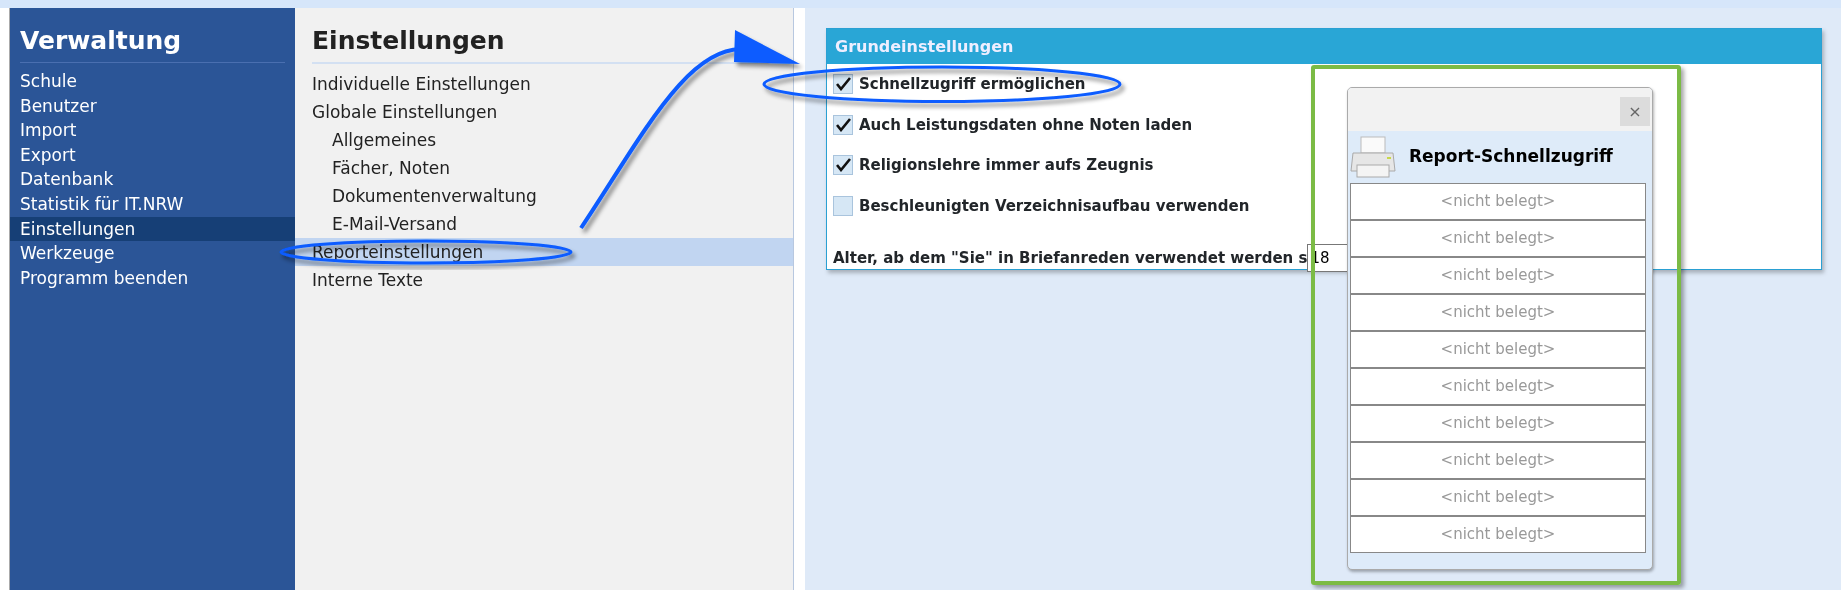 This screenshot has height=590, width=1841. Describe the element at coordinates (544, 140) in the screenshot. I see `menu-item: Allgemeines` at that location.